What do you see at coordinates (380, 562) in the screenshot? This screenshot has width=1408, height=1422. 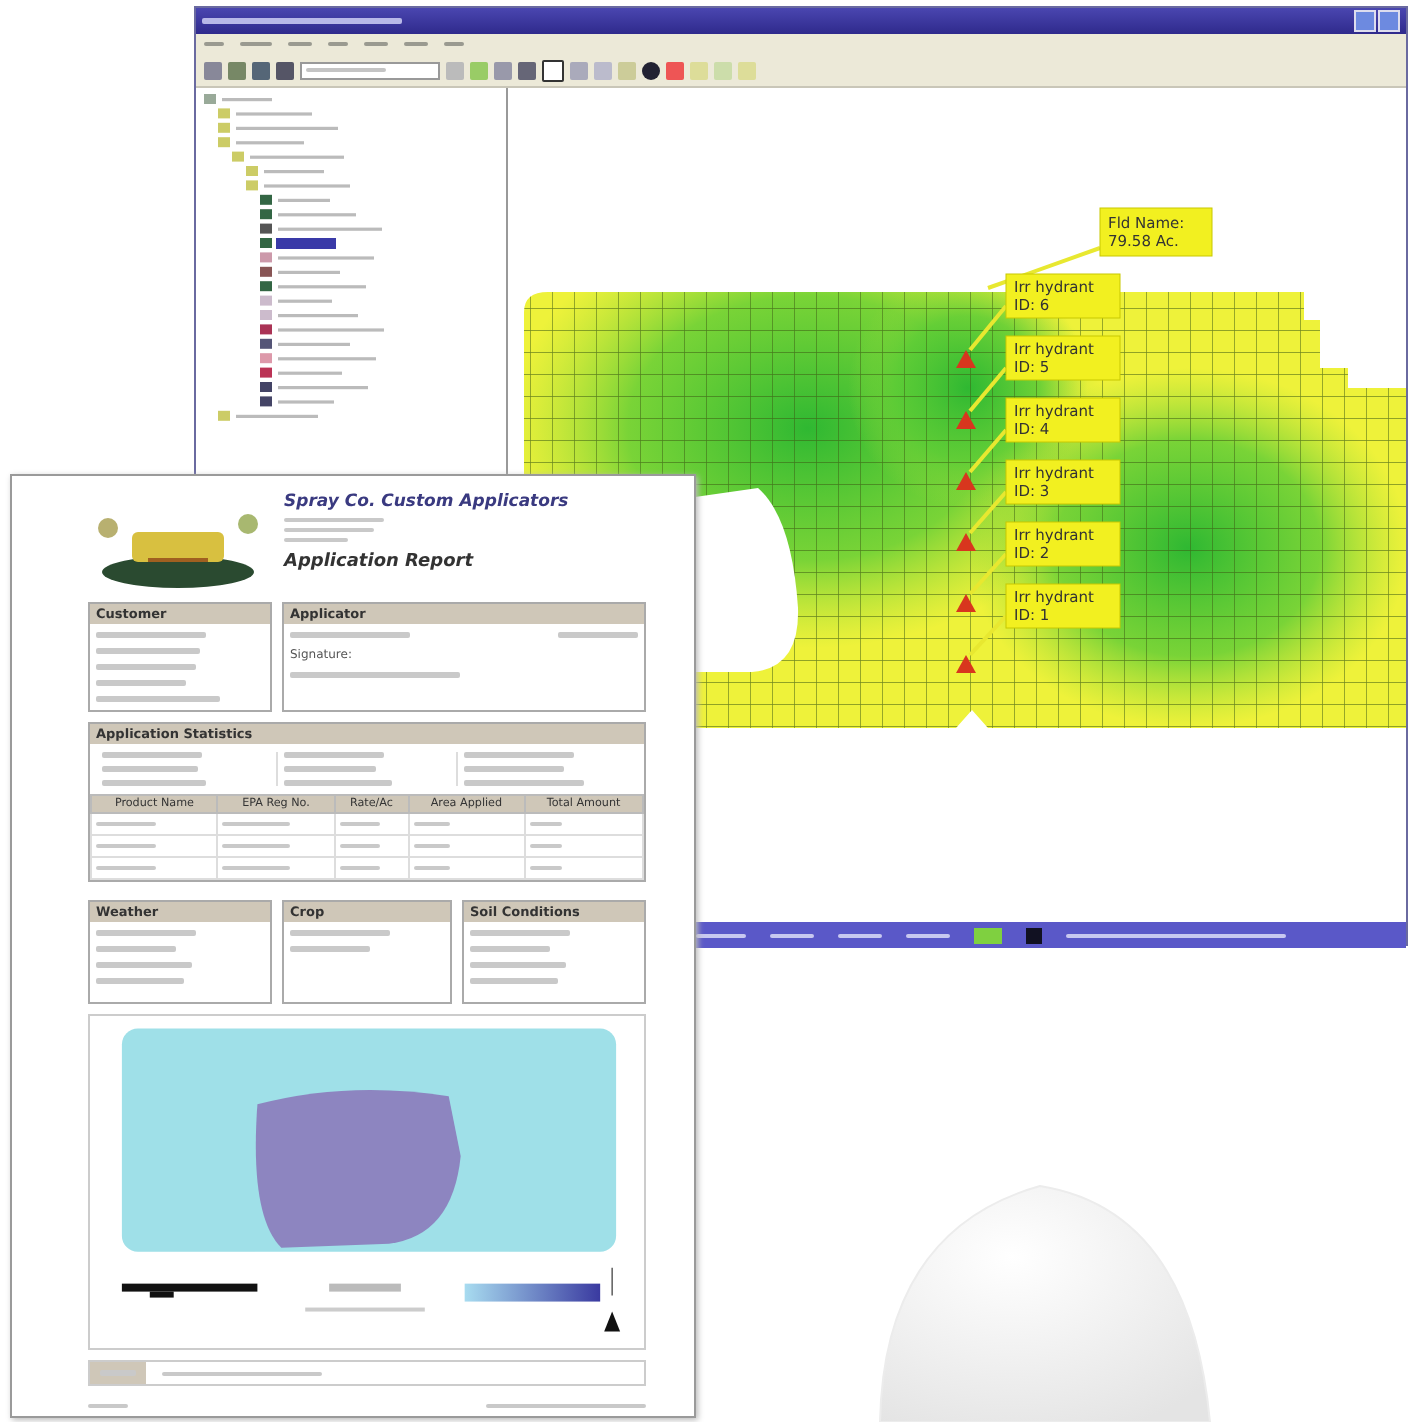 I see `report-title: Application Report` at bounding box center [380, 562].